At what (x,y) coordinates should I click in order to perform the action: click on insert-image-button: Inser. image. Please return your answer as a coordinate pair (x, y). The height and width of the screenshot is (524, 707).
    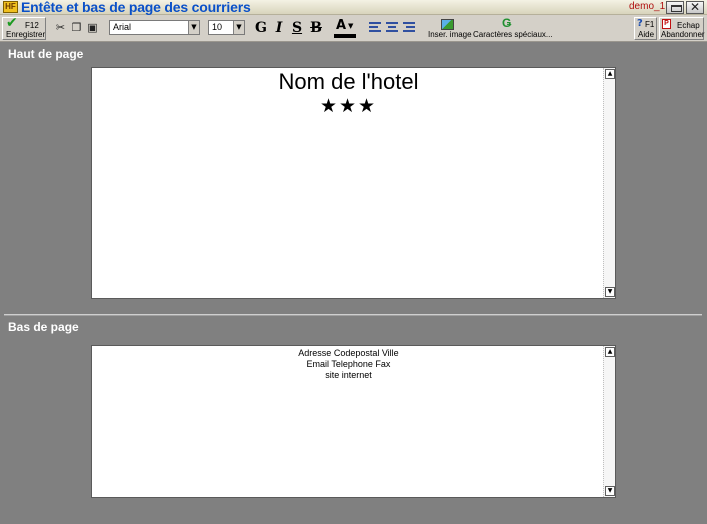
    Looking at the image, I should click on (449, 28).